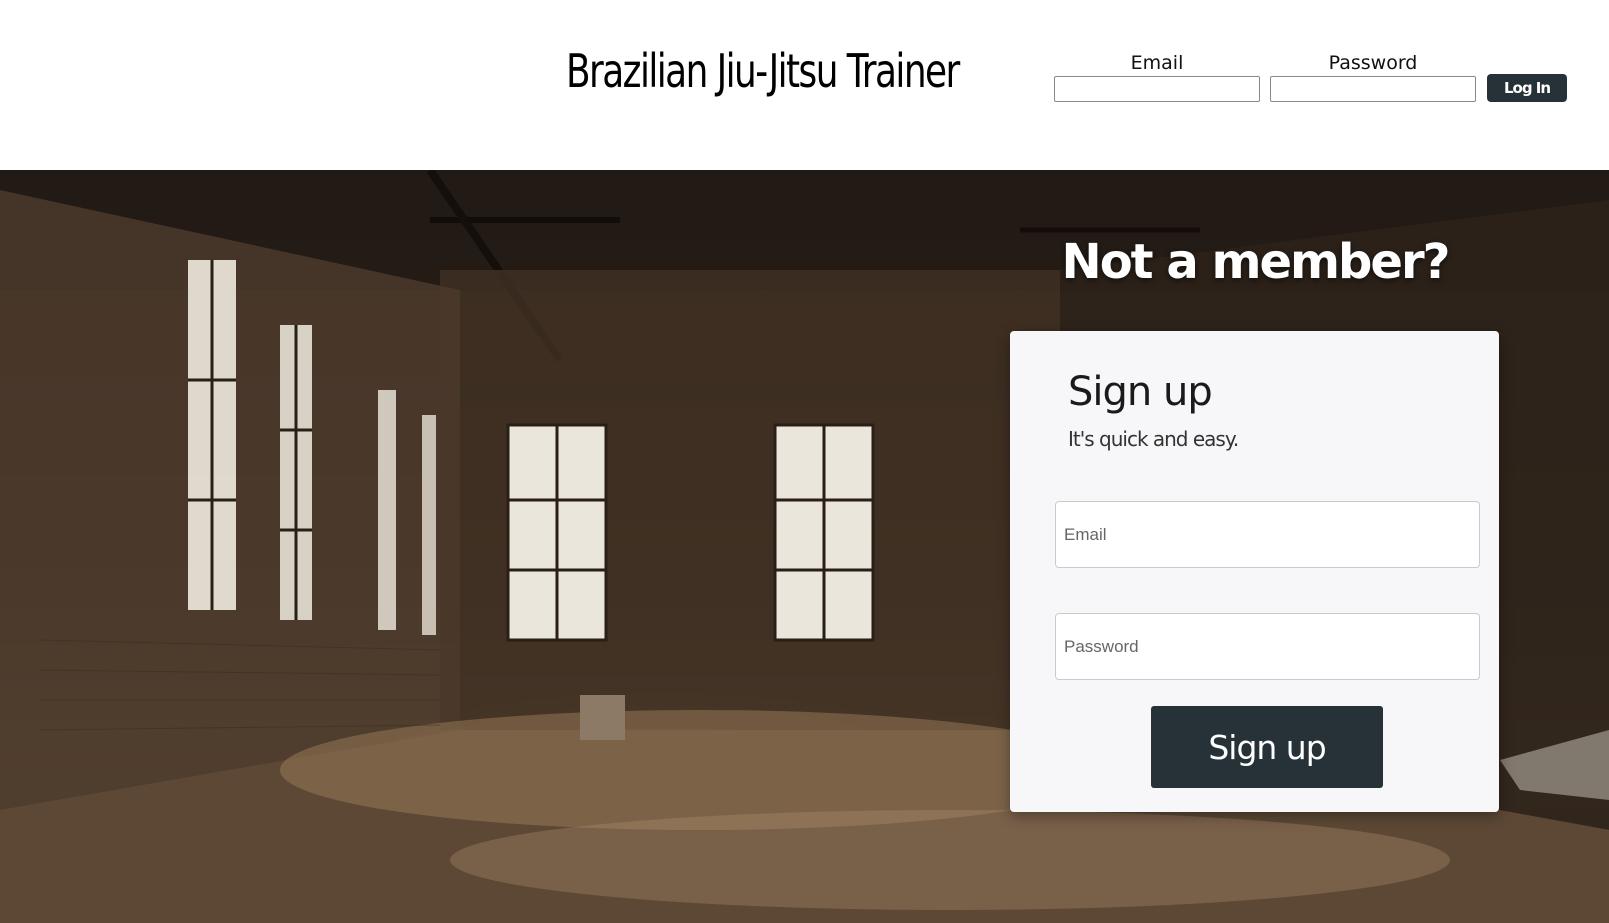 The image size is (1609, 923). Describe the element at coordinates (1527, 88) in the screenshot. I see `login-button: Log In` at that location.